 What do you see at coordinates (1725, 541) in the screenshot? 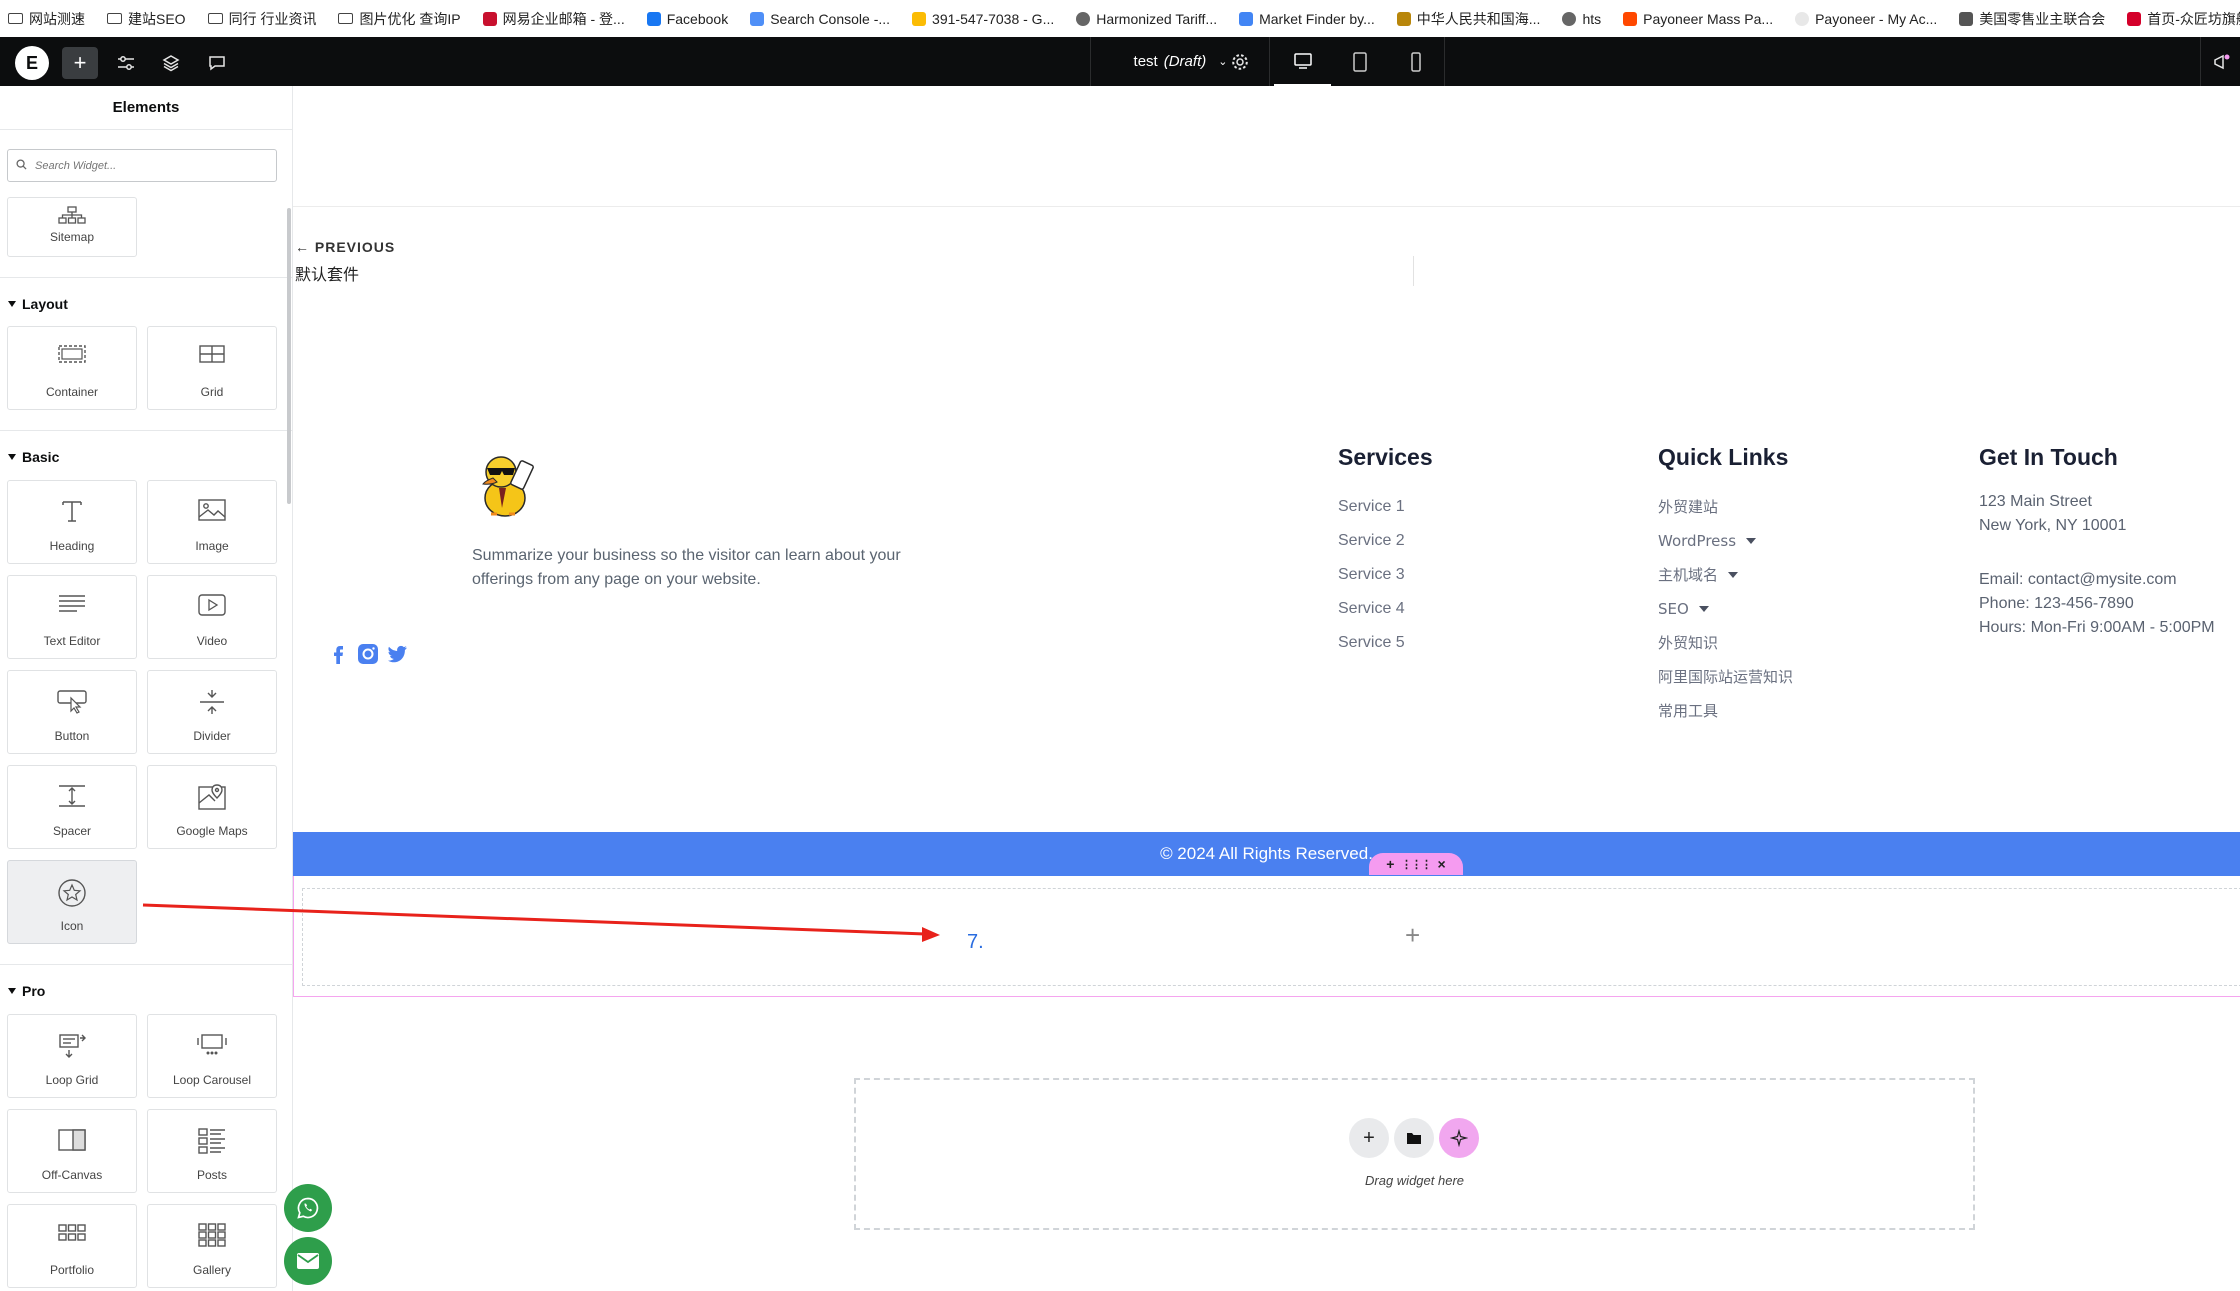
I see `quick-link-dropdown: WordPress` at bounding box center [1725, 541].